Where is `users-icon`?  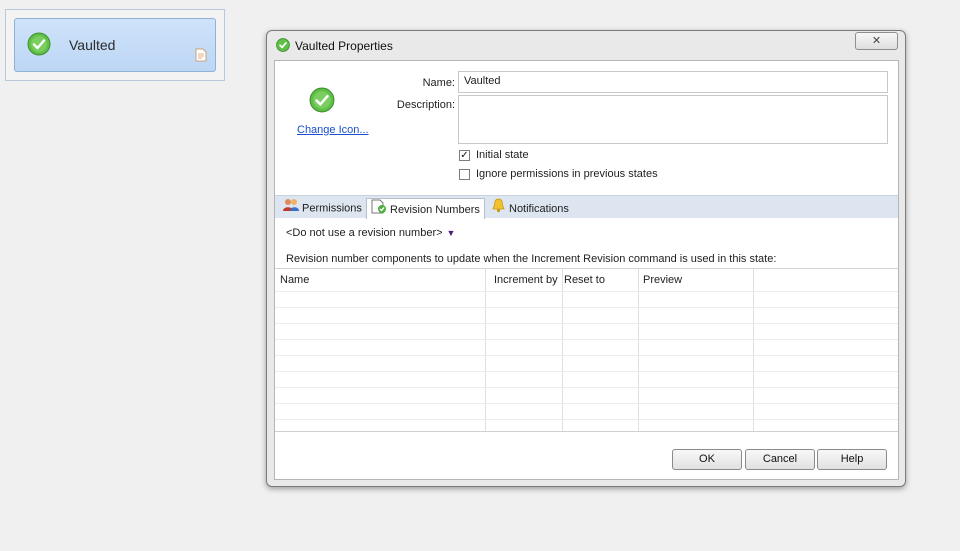 users-icon is located at coordinates (291, 208).